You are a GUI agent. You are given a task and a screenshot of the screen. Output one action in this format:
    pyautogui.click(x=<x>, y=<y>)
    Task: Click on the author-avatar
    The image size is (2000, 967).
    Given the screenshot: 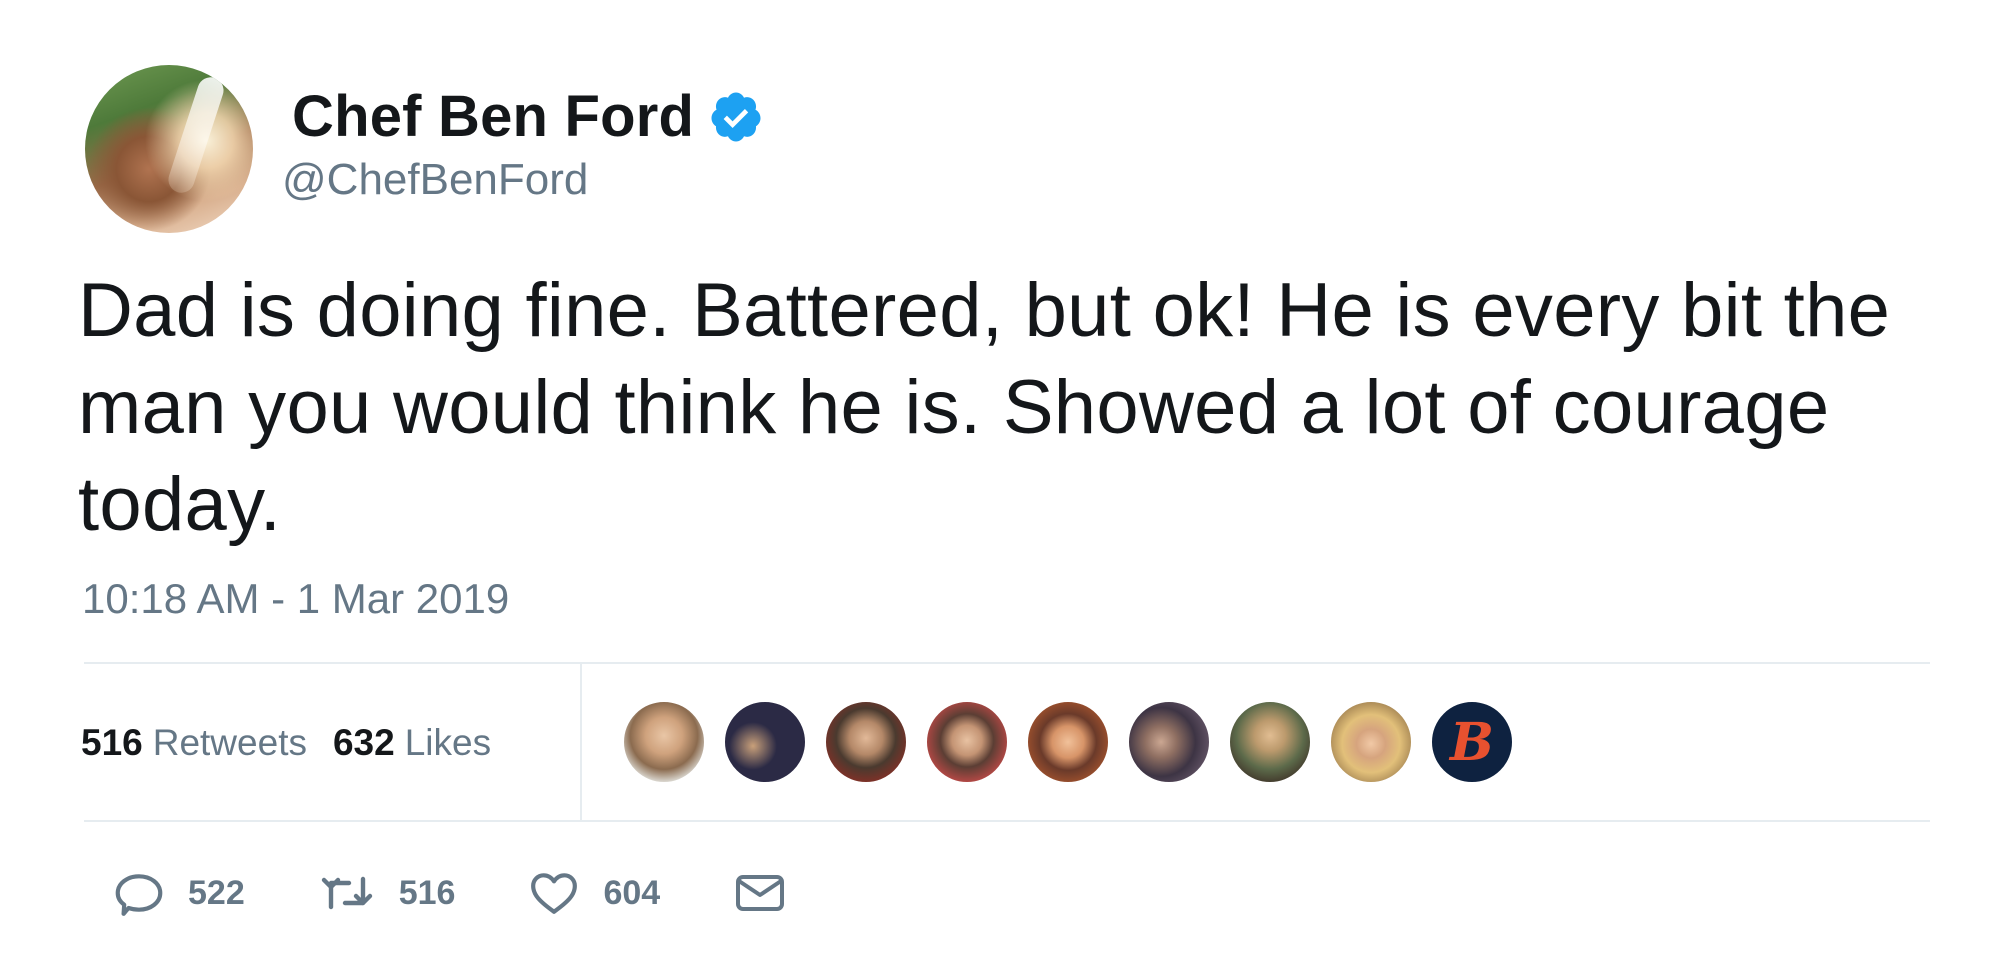 What is the action you would take?
    pyautogui.click(x=169, y=149)
    